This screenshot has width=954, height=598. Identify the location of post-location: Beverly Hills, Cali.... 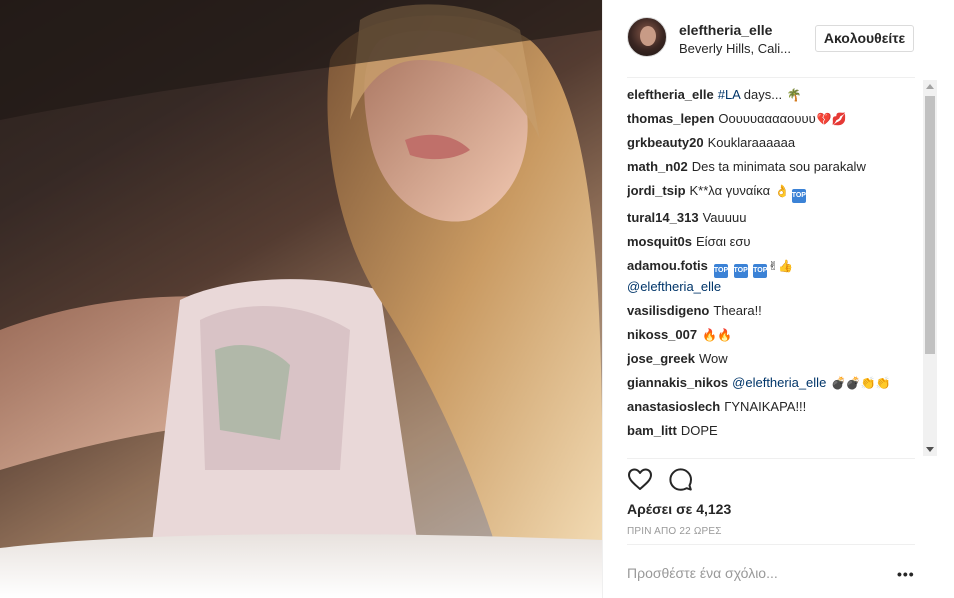
(735, 48).